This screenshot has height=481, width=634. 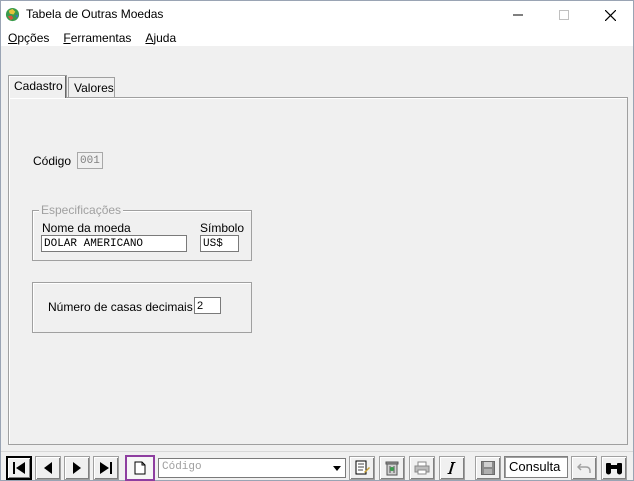 I want to click on title-bar: Tabela de Outras Moedas, so click(x=317, y=15).